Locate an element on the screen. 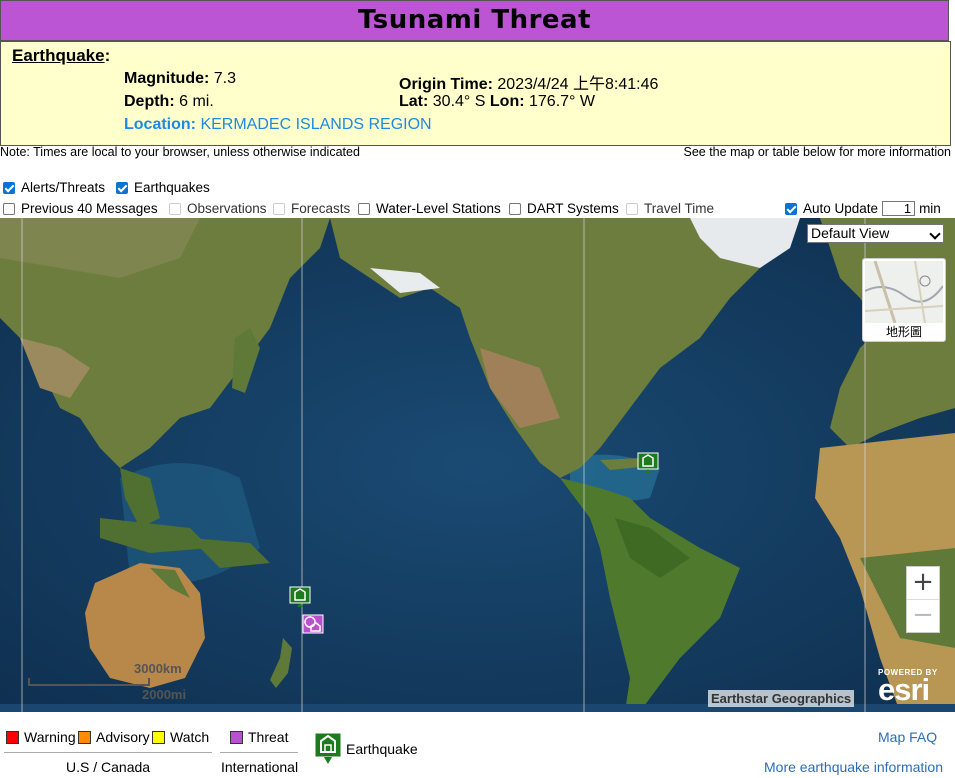 This screenshot has height=778, width=955. alerts-threats-option: Alerts/Threats is located at coordinates (54, 187).